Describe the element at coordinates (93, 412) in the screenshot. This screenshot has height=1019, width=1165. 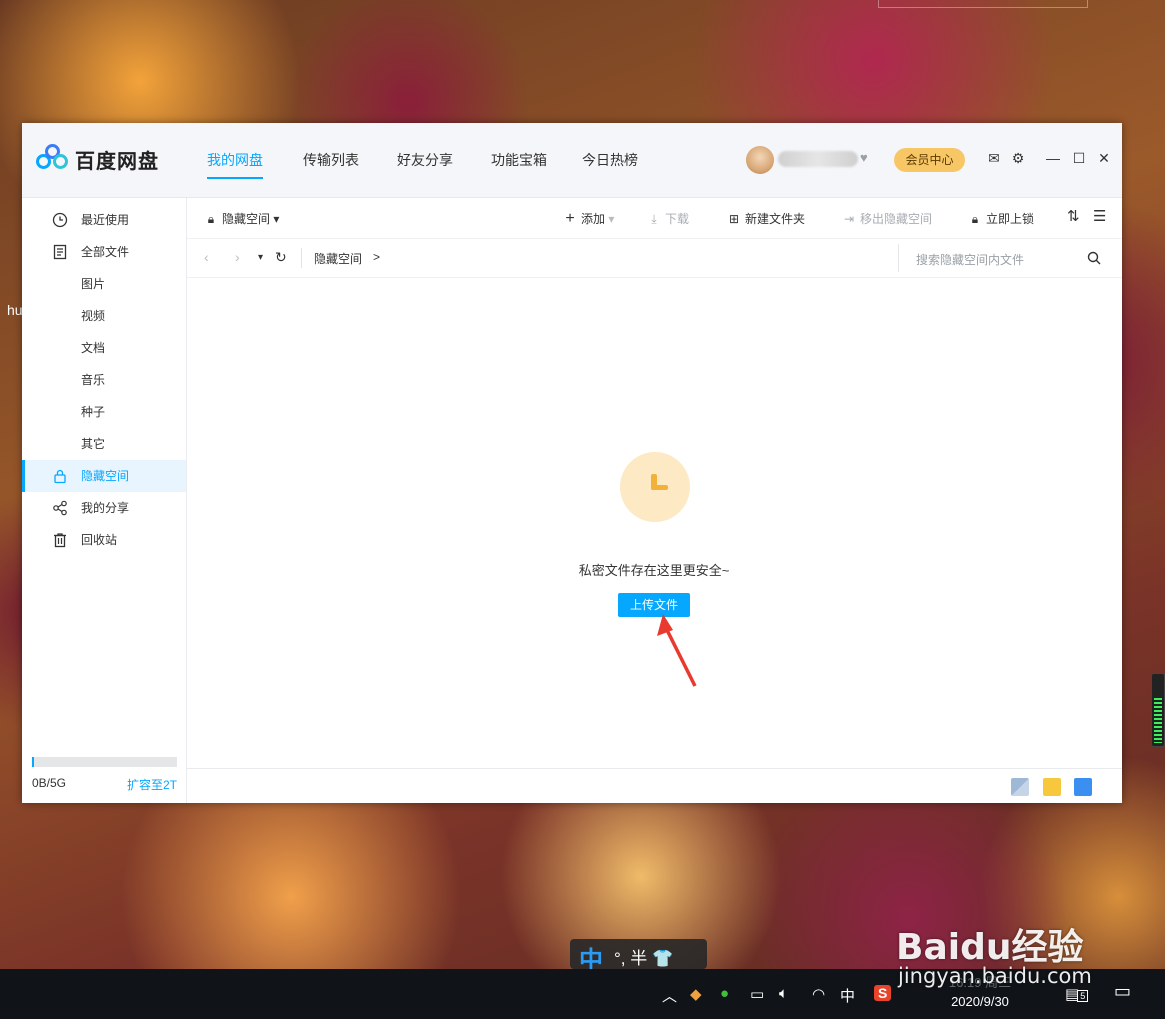
I see `sidebar-item-label: 种子` at that location.